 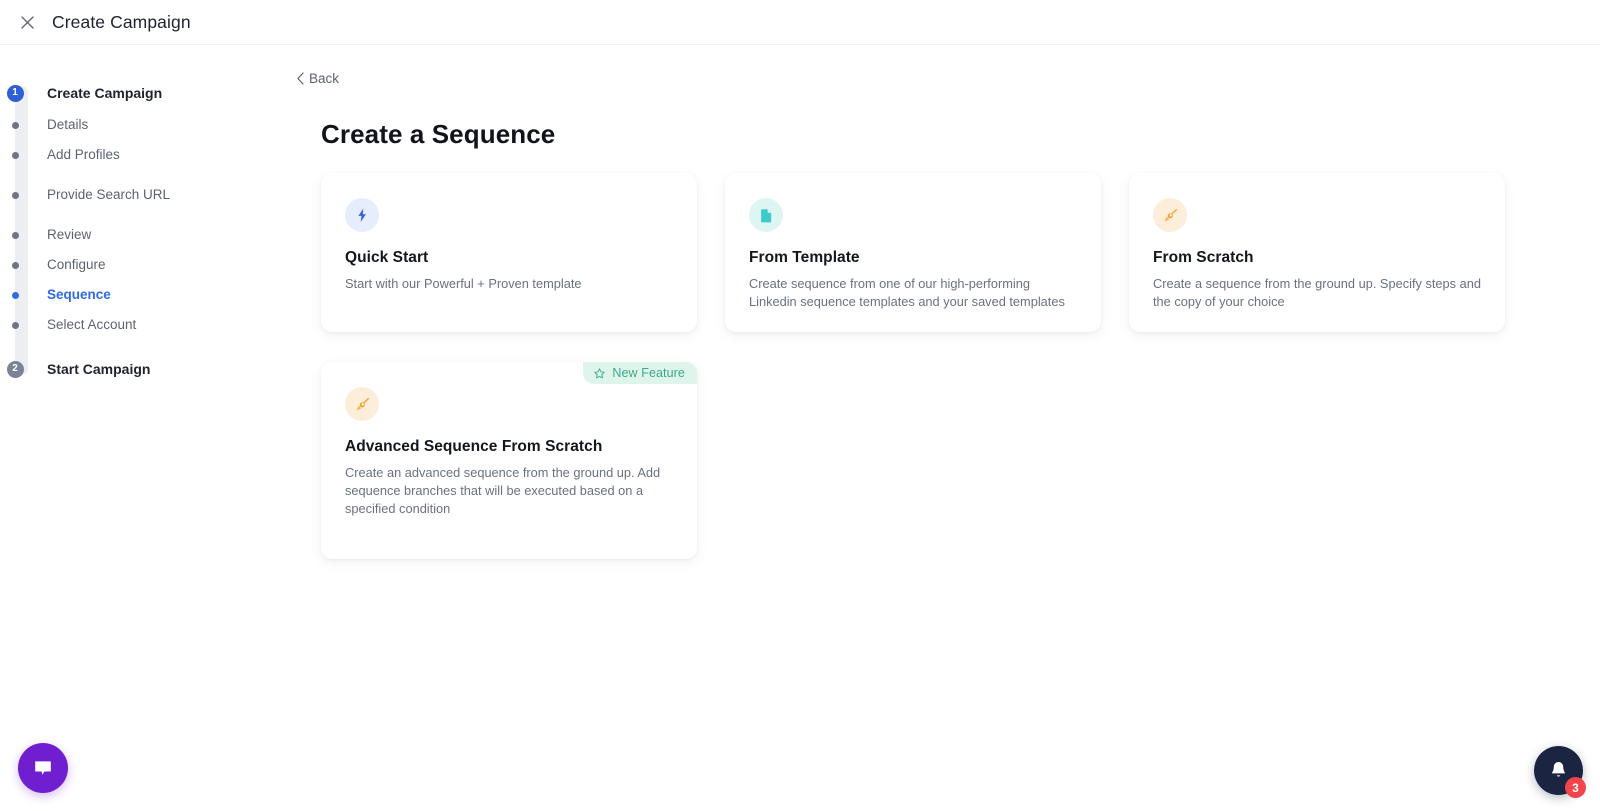 I want to click on sidebar-item-review: Review, so click(x=140, y=235).